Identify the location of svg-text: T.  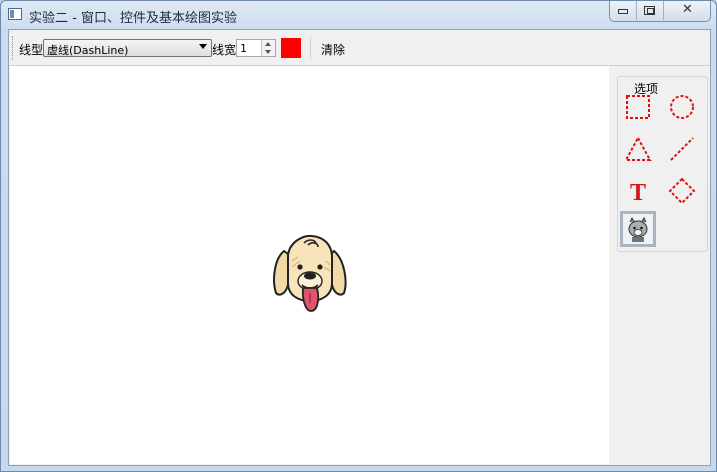
(638, 193).